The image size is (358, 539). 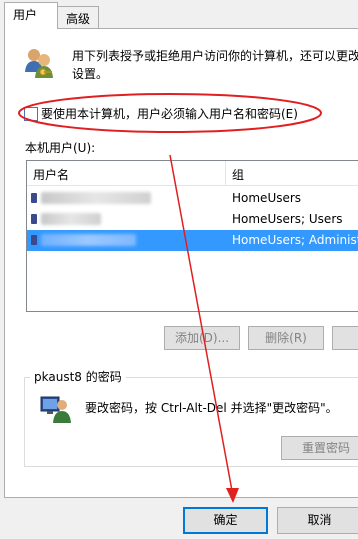 I want to click on require-login-checkbox, so click(x=31, y=114).